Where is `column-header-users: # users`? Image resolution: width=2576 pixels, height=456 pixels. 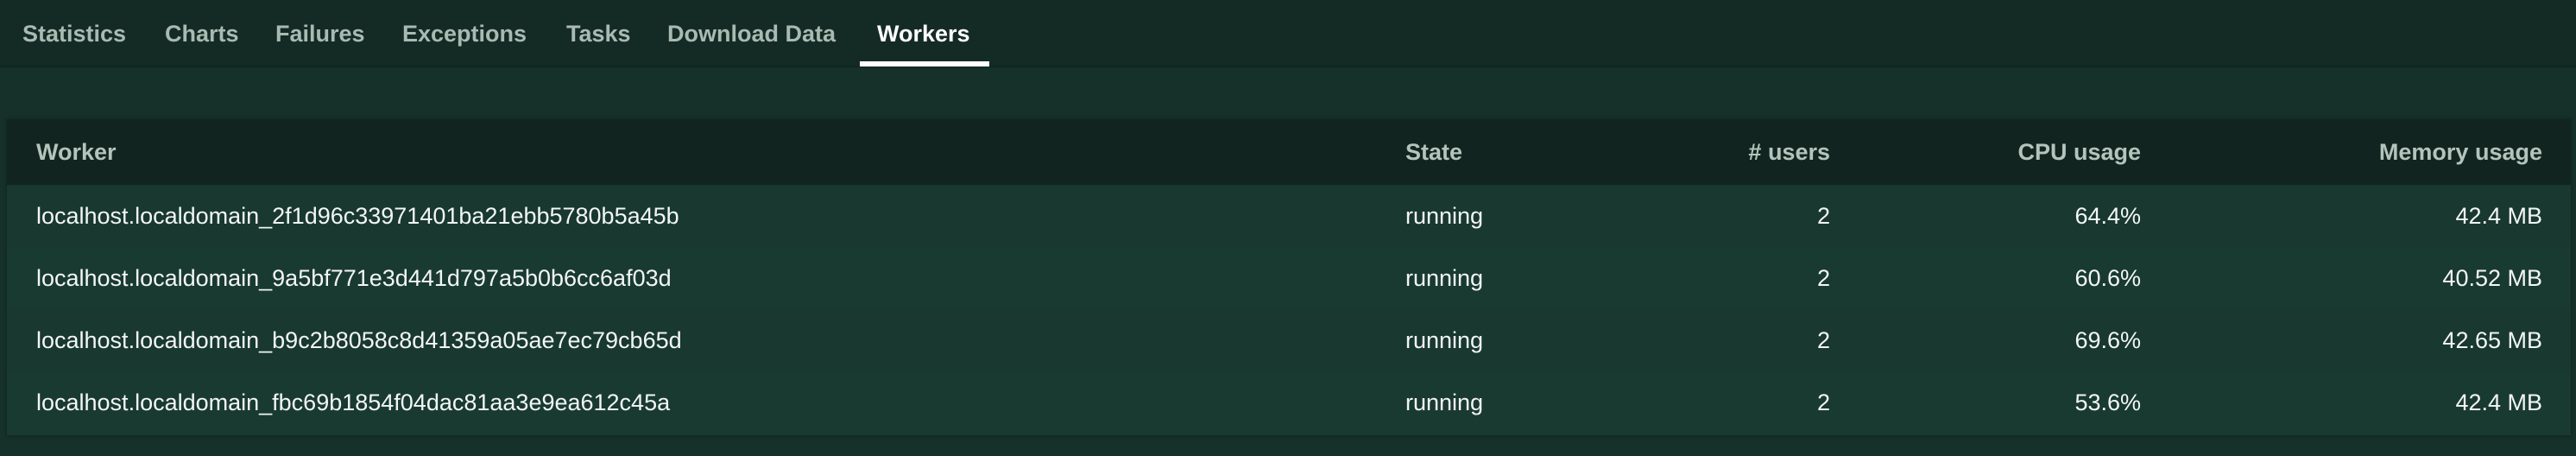
column-header-users: # users is located at coordinates (1789, 152).